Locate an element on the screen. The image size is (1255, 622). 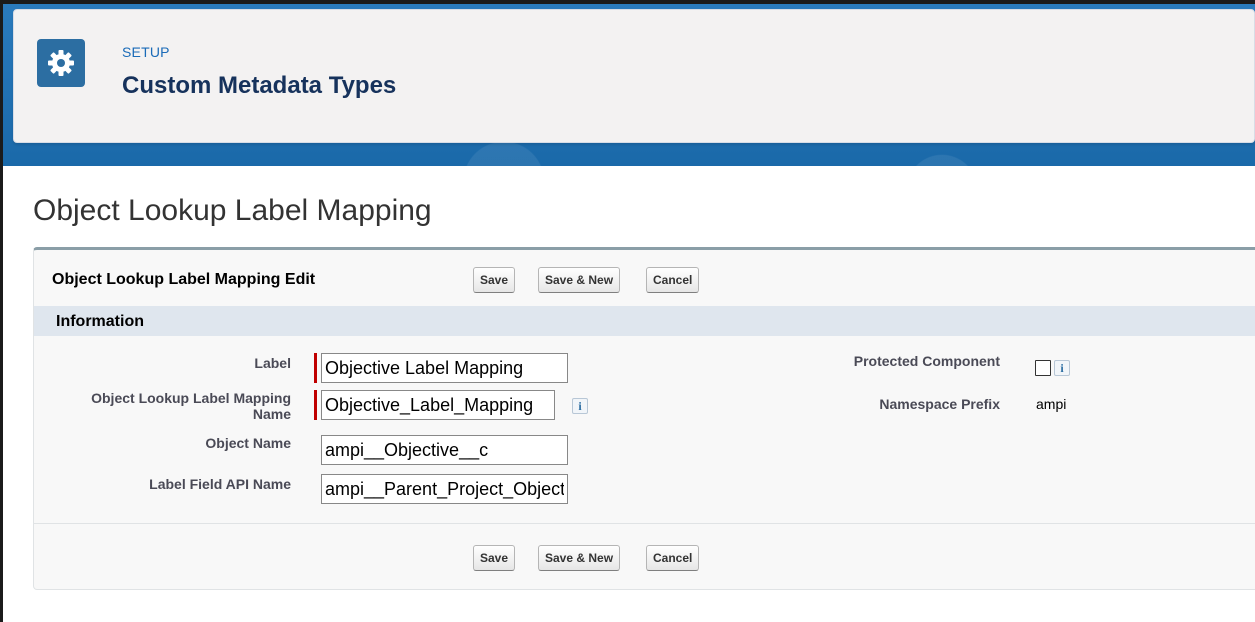
header-eyebrow: SETUP is located at coordinates (146, 52).